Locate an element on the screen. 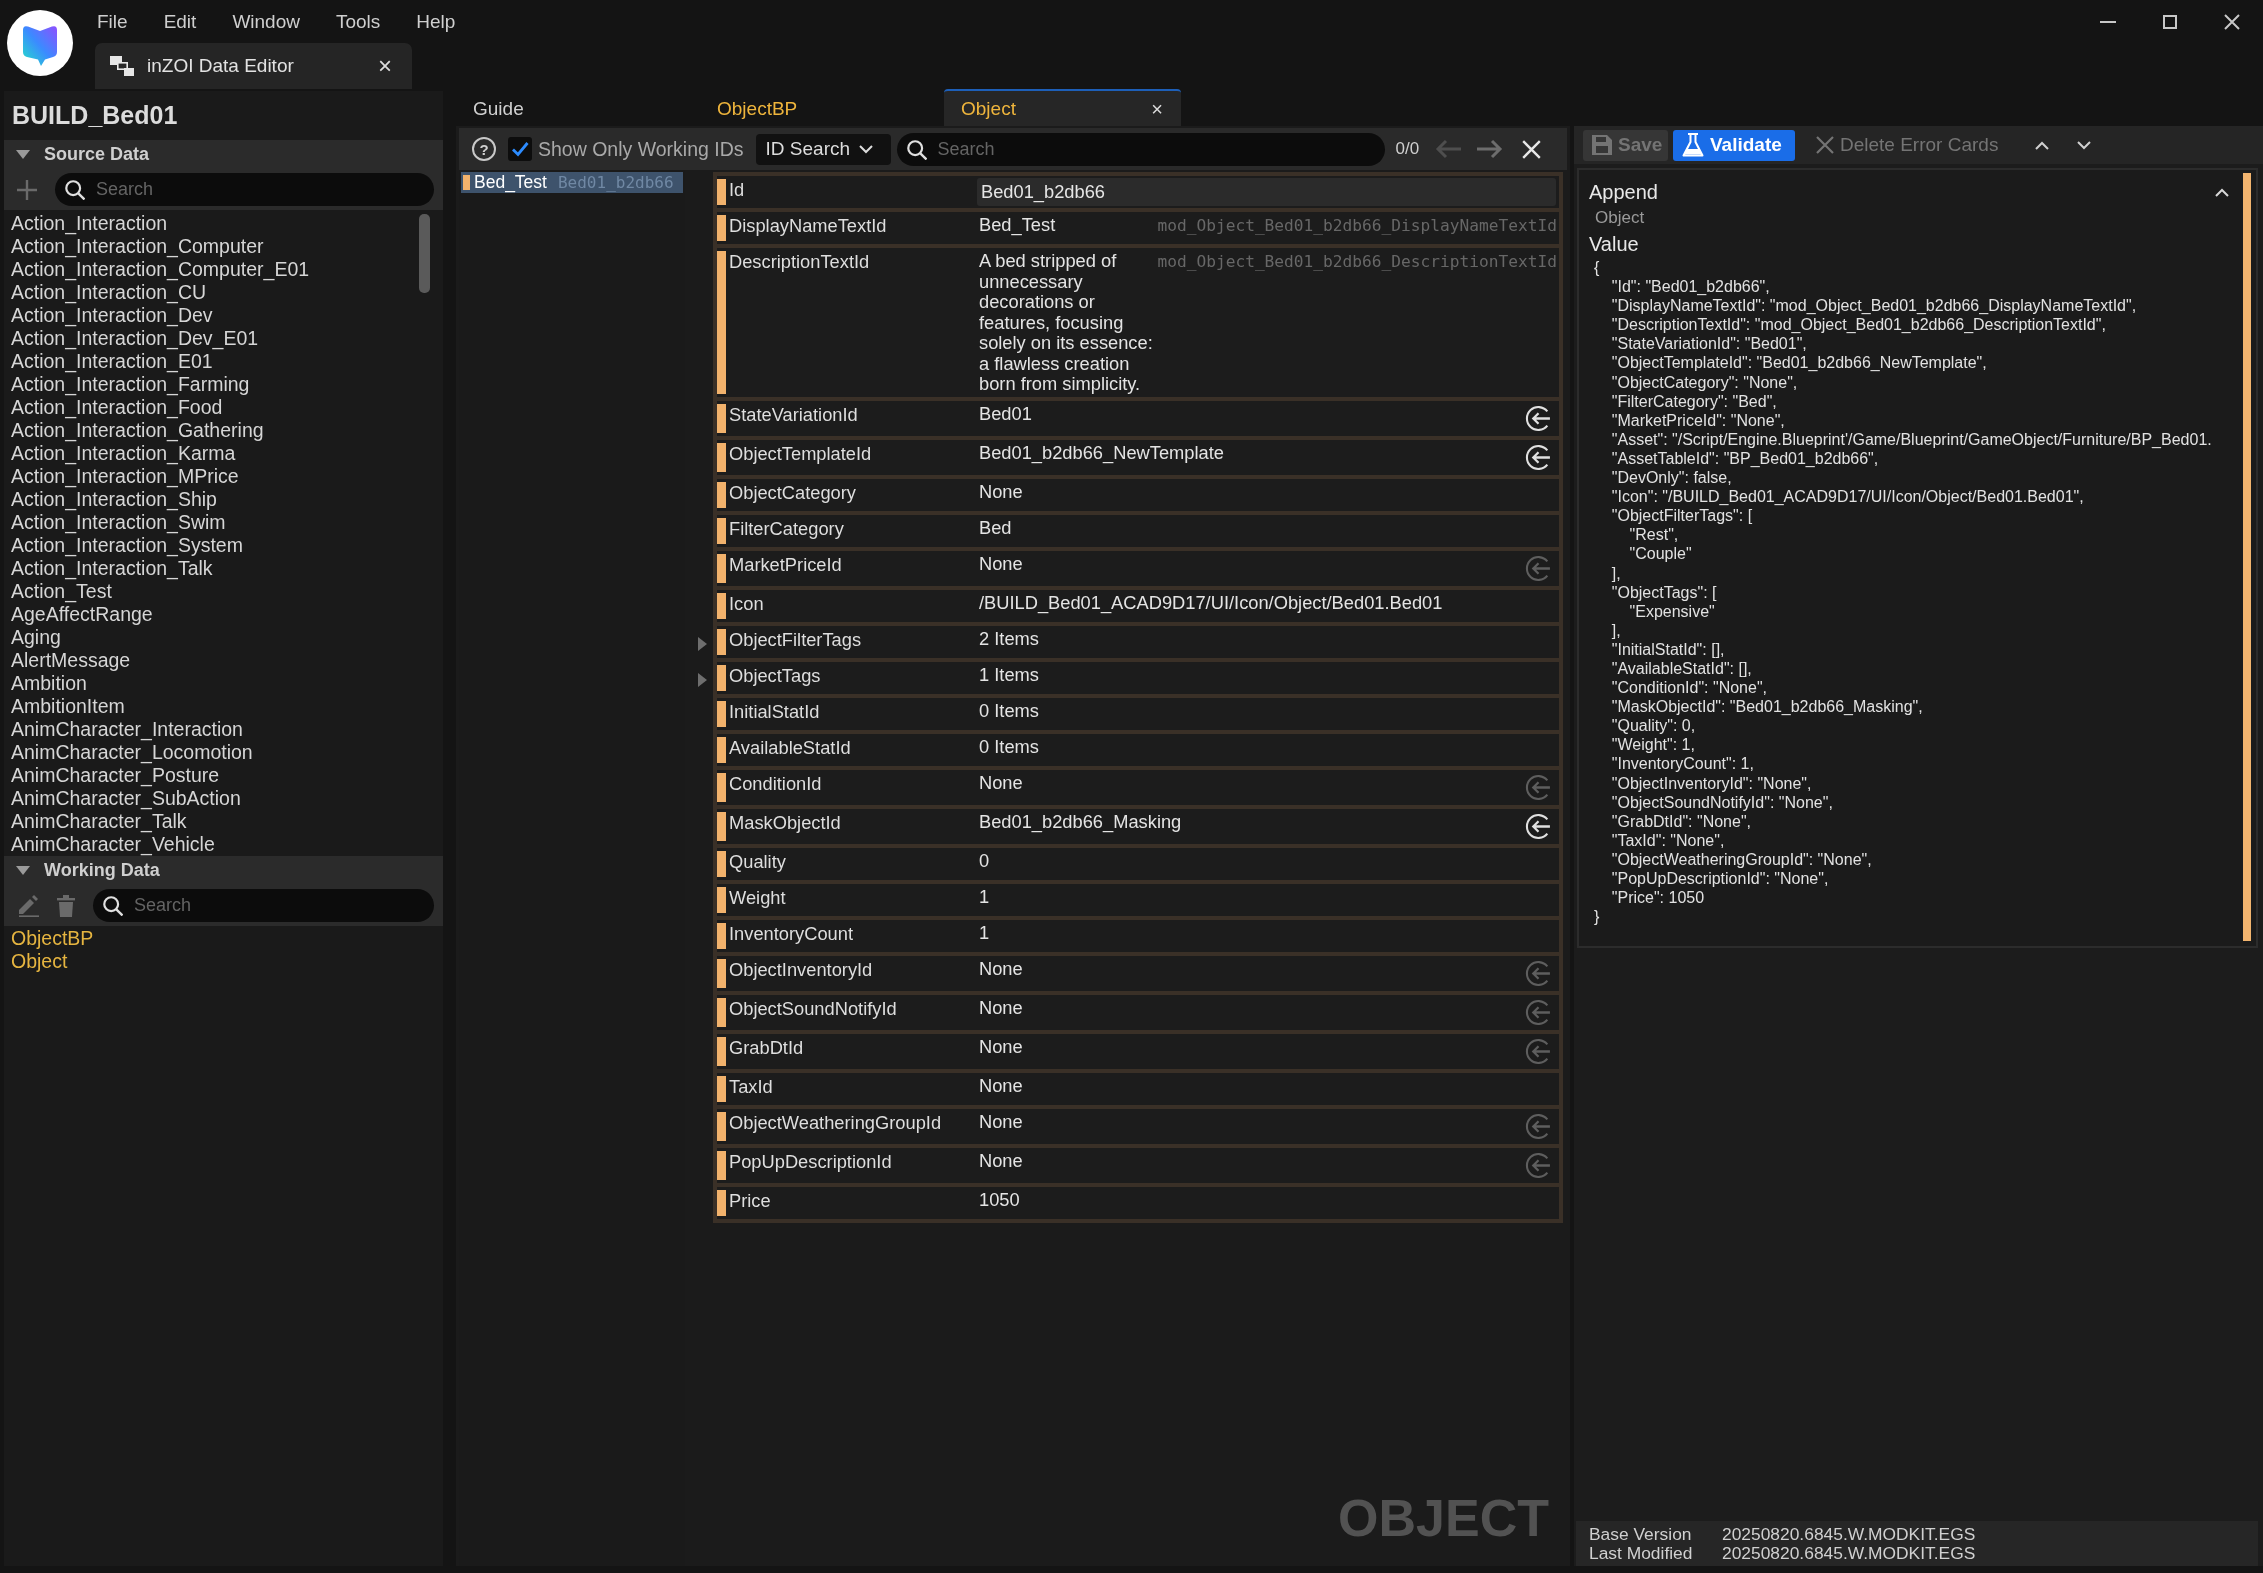 Image resolution: width=2263 pixels, height=1573 pixels. id-label: Bed_Test is located at coordinates (510, 182).